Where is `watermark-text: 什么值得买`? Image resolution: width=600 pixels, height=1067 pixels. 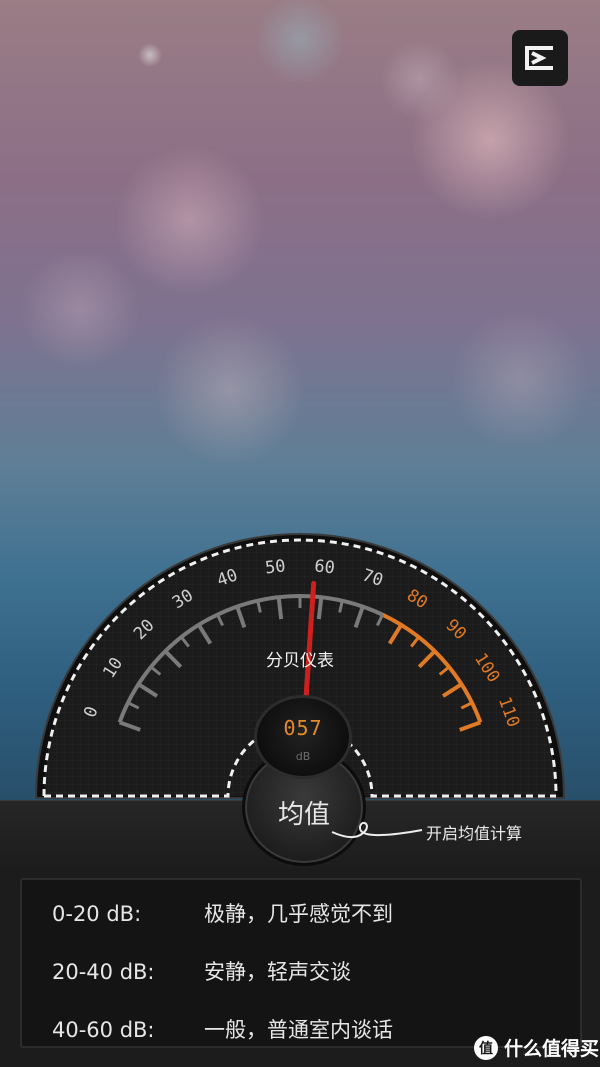
watermark-text: 什么值得买 is located at coordinates (552, 1049).